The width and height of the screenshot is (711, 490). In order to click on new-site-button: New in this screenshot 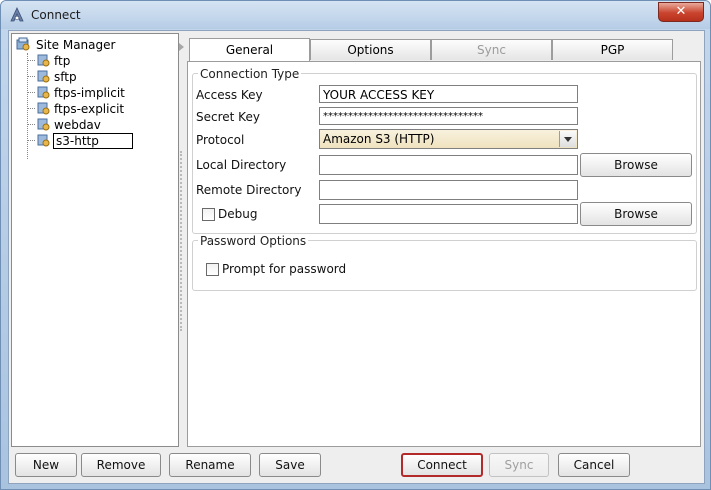, I will do `click(46, 465)`.